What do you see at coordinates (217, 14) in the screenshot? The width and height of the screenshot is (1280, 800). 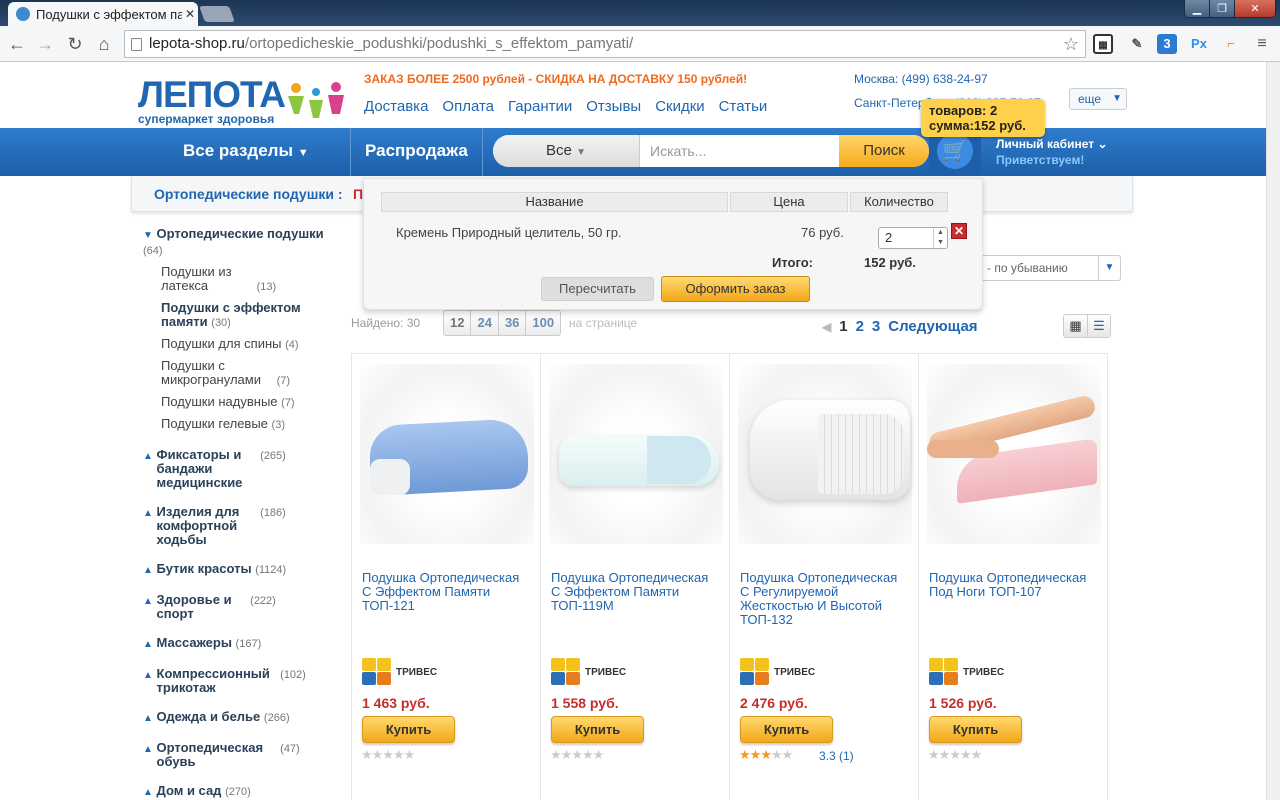 I see `new-tab-button` at bounding box center [217, 14].